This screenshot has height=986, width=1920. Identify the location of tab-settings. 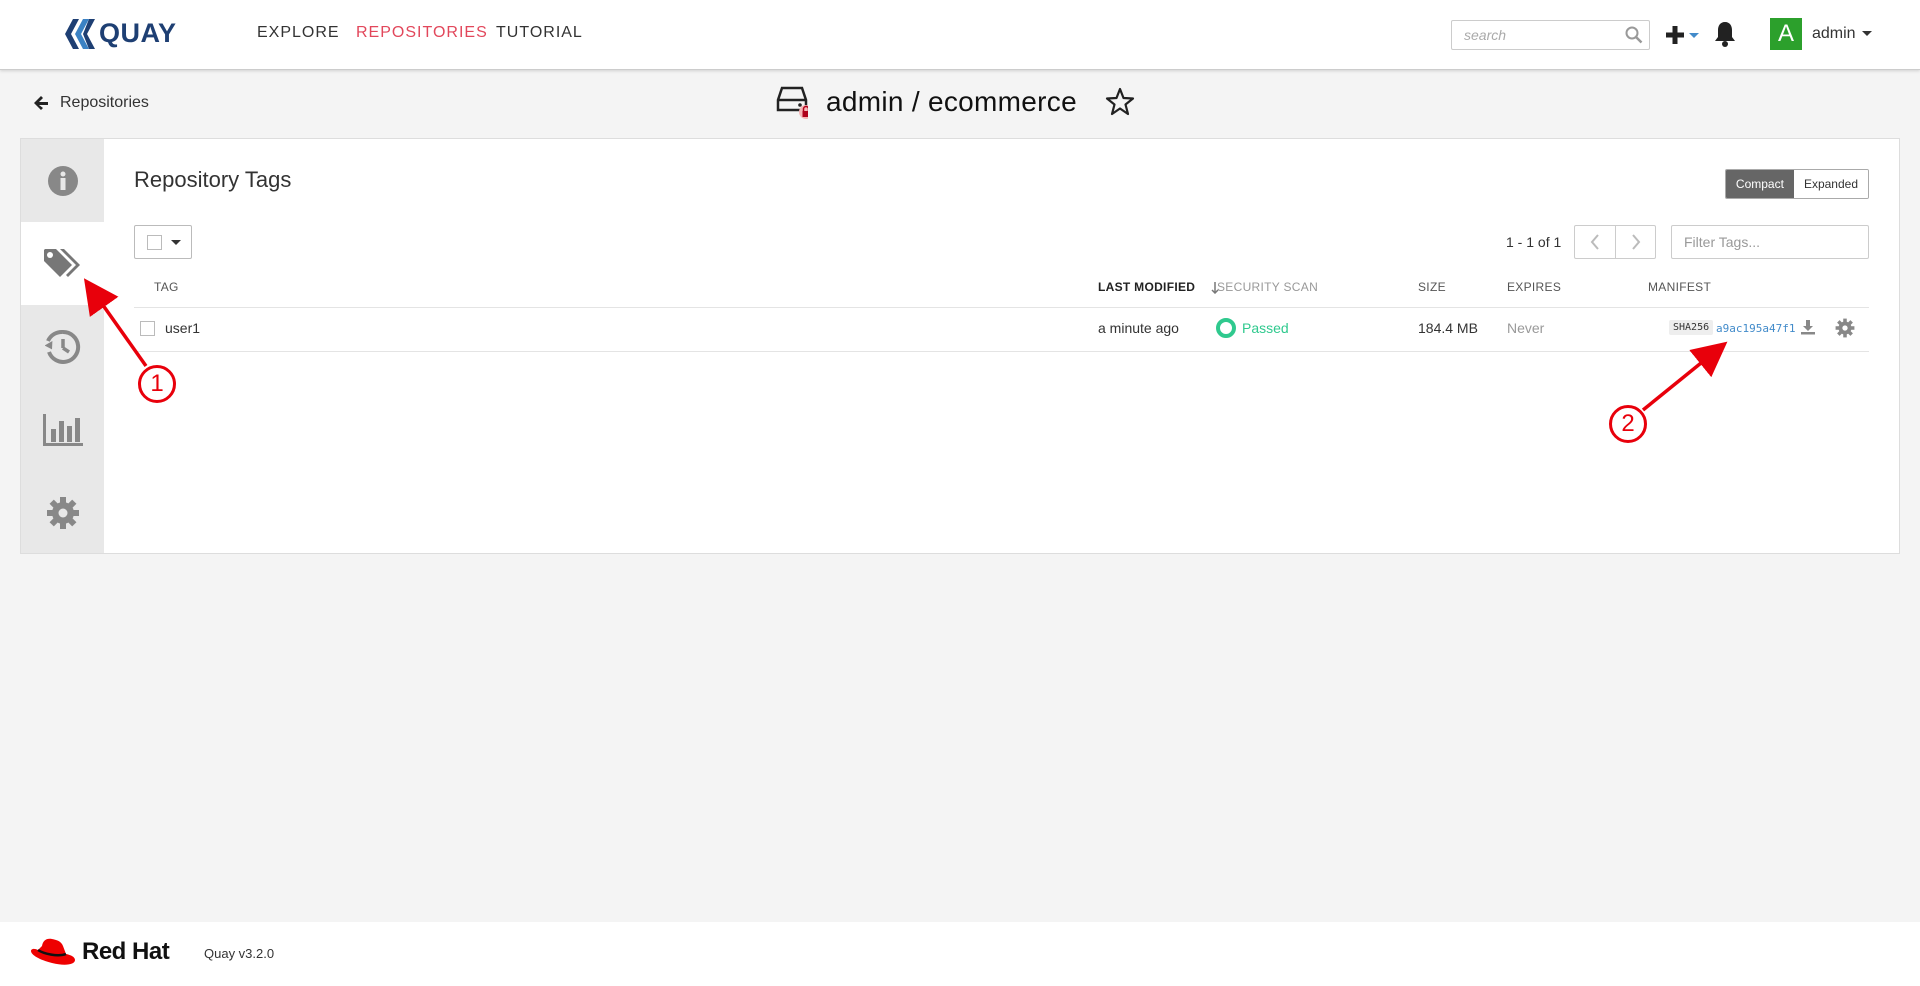
(62, 512).